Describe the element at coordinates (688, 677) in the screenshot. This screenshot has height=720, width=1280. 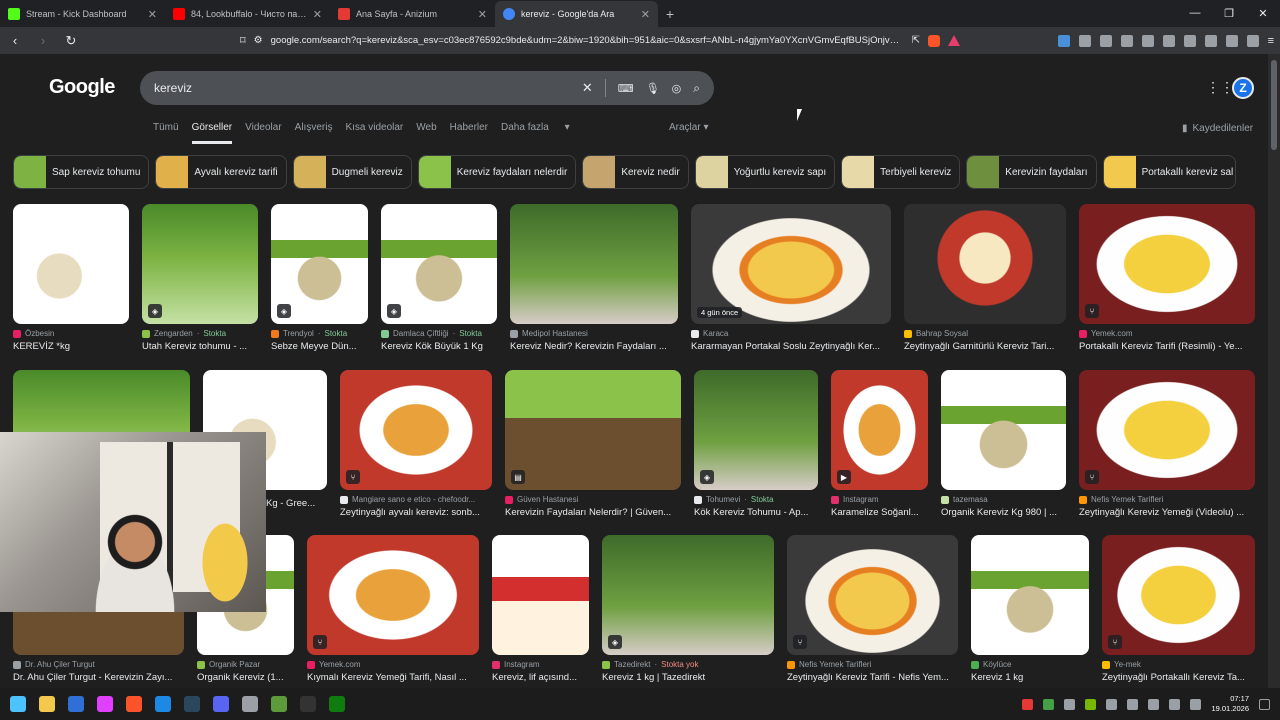
I see `result-caption: Kereviz 1 kg | Tazedirekt` at that location.